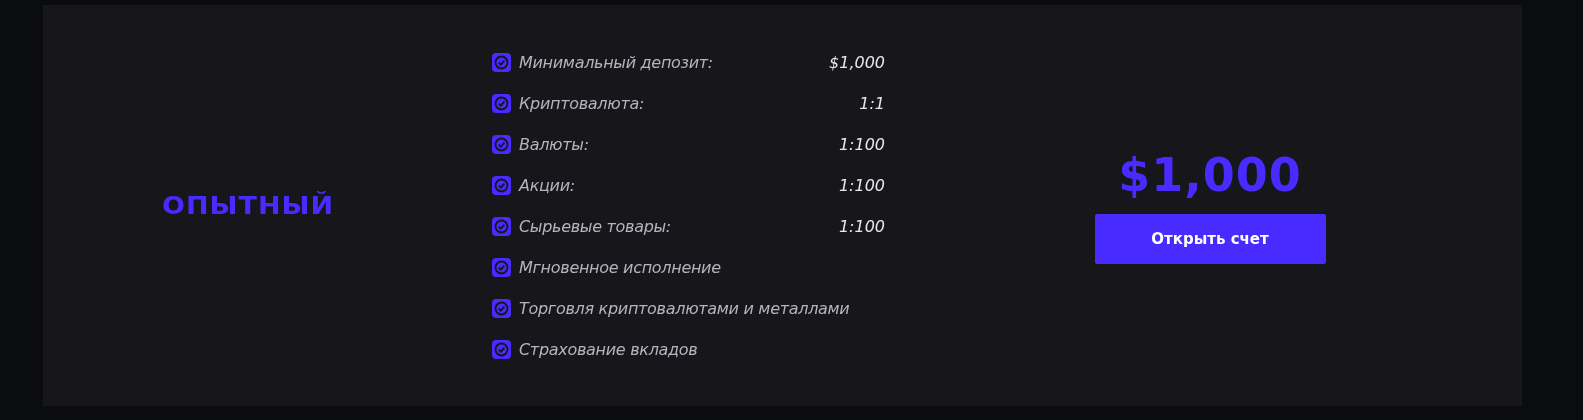 The width and height of the screenshot is (1583, 420). What do you see at coordinates (554, 144) in the screenshot?
I see `feature-label: Валюты:` at bounding box center [554, 144].